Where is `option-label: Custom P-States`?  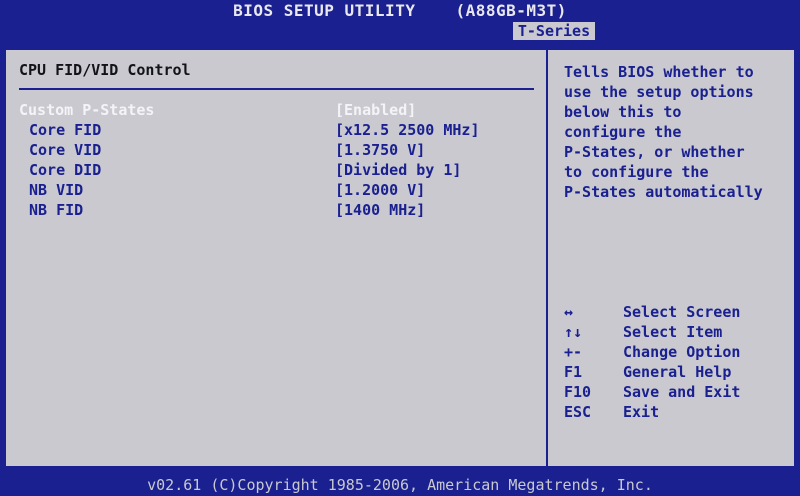
option-label: Custom P-States is located at coordinates (87, 110).